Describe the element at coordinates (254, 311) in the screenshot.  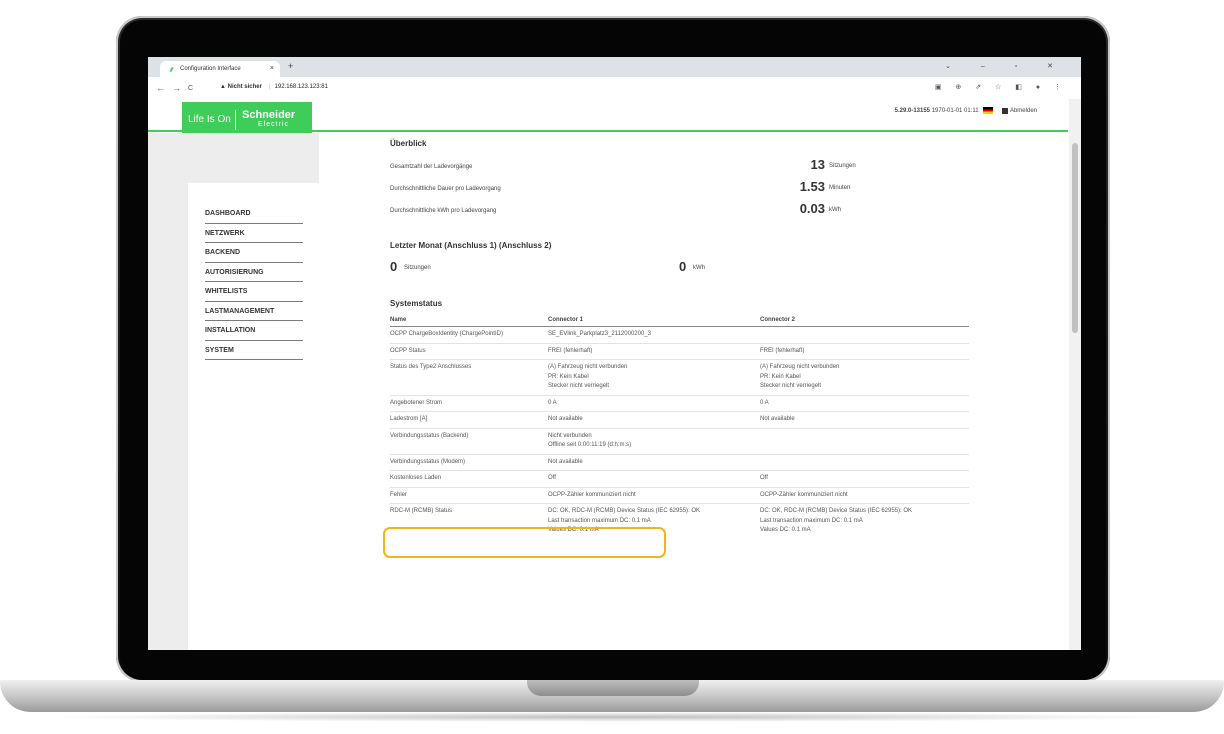
I see `sidebar-item-lastmanagement: LASTMANAGEMENT` at that location.